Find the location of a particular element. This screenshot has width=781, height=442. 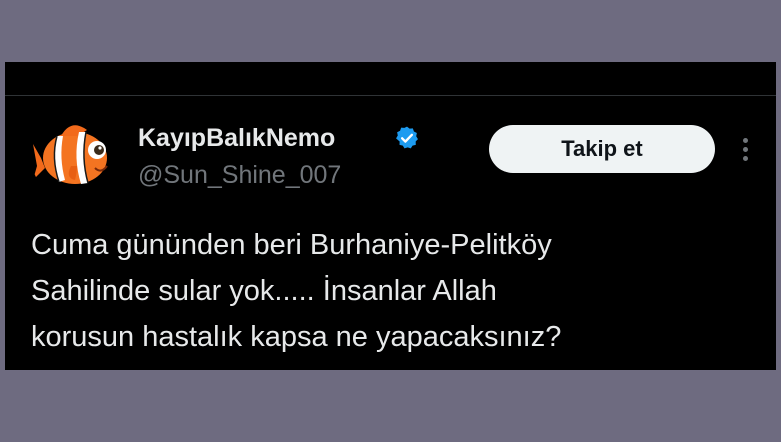

divider is located at coordinates (390, 95).